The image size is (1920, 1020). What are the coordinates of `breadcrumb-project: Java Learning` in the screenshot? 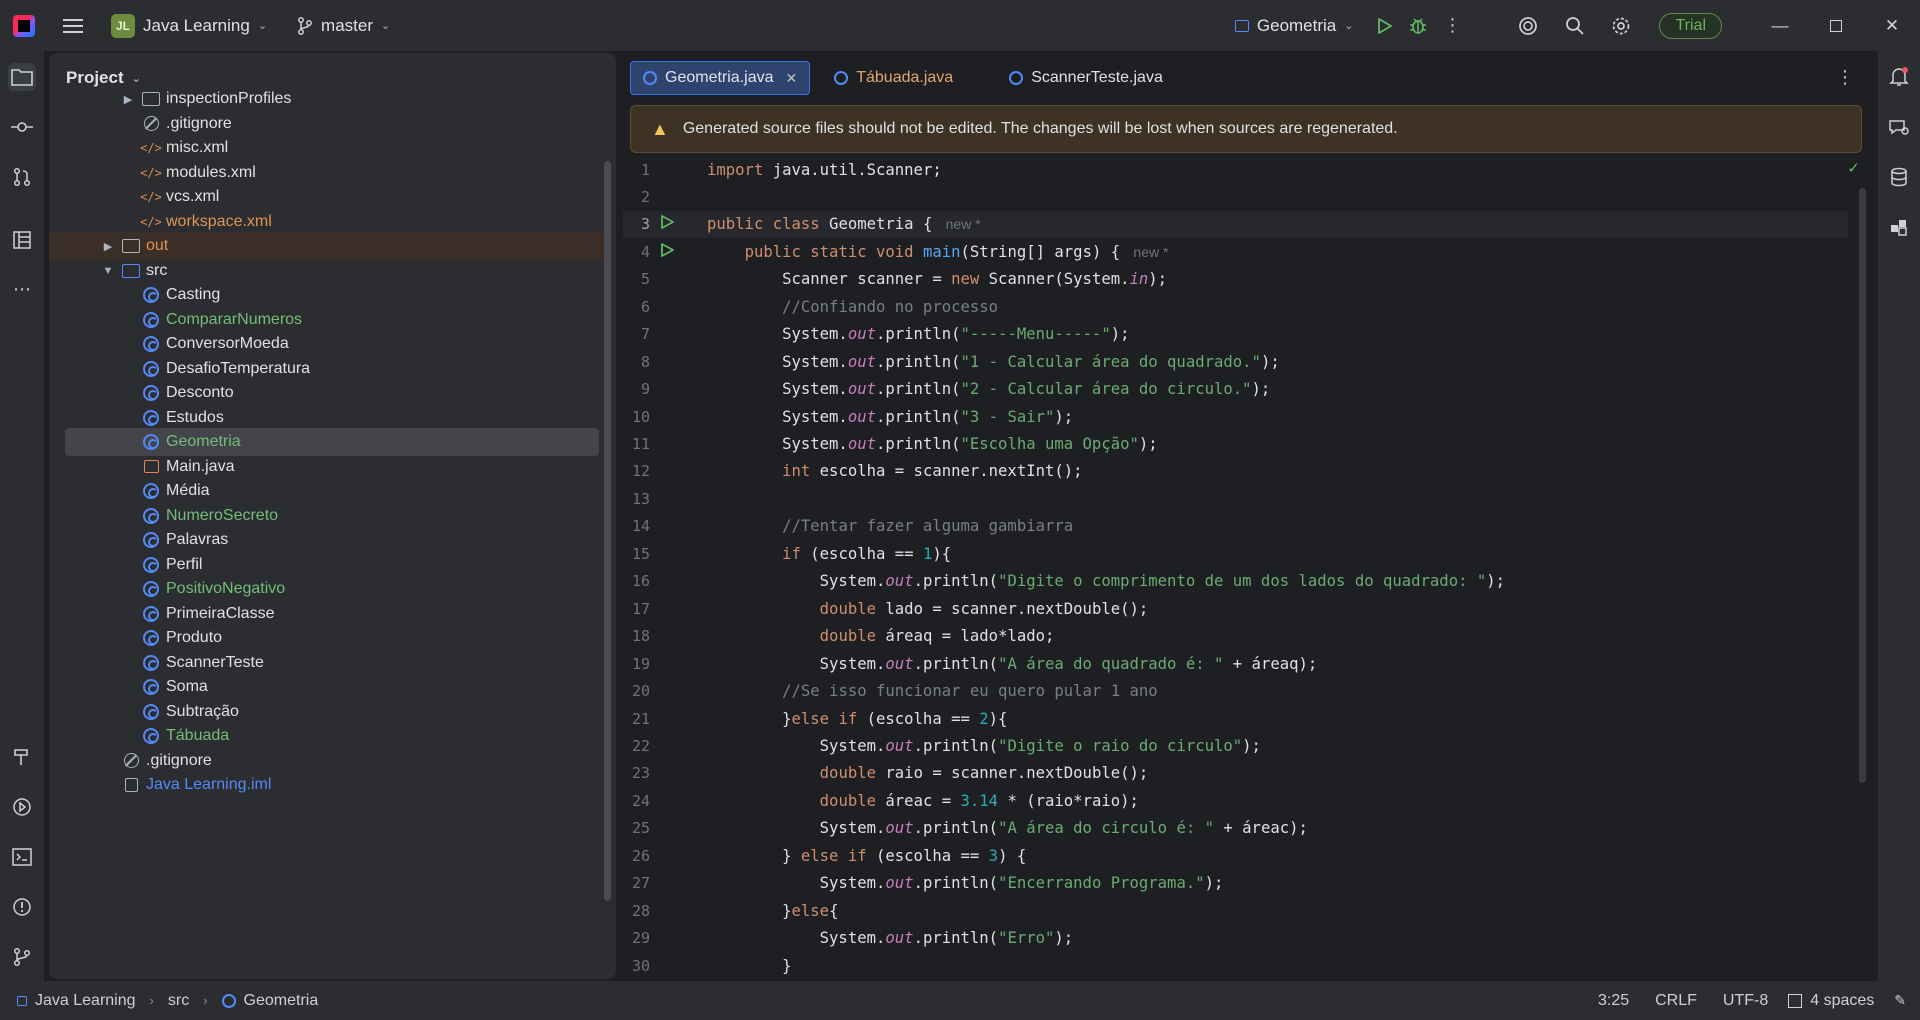 It's located at (85, 1001).